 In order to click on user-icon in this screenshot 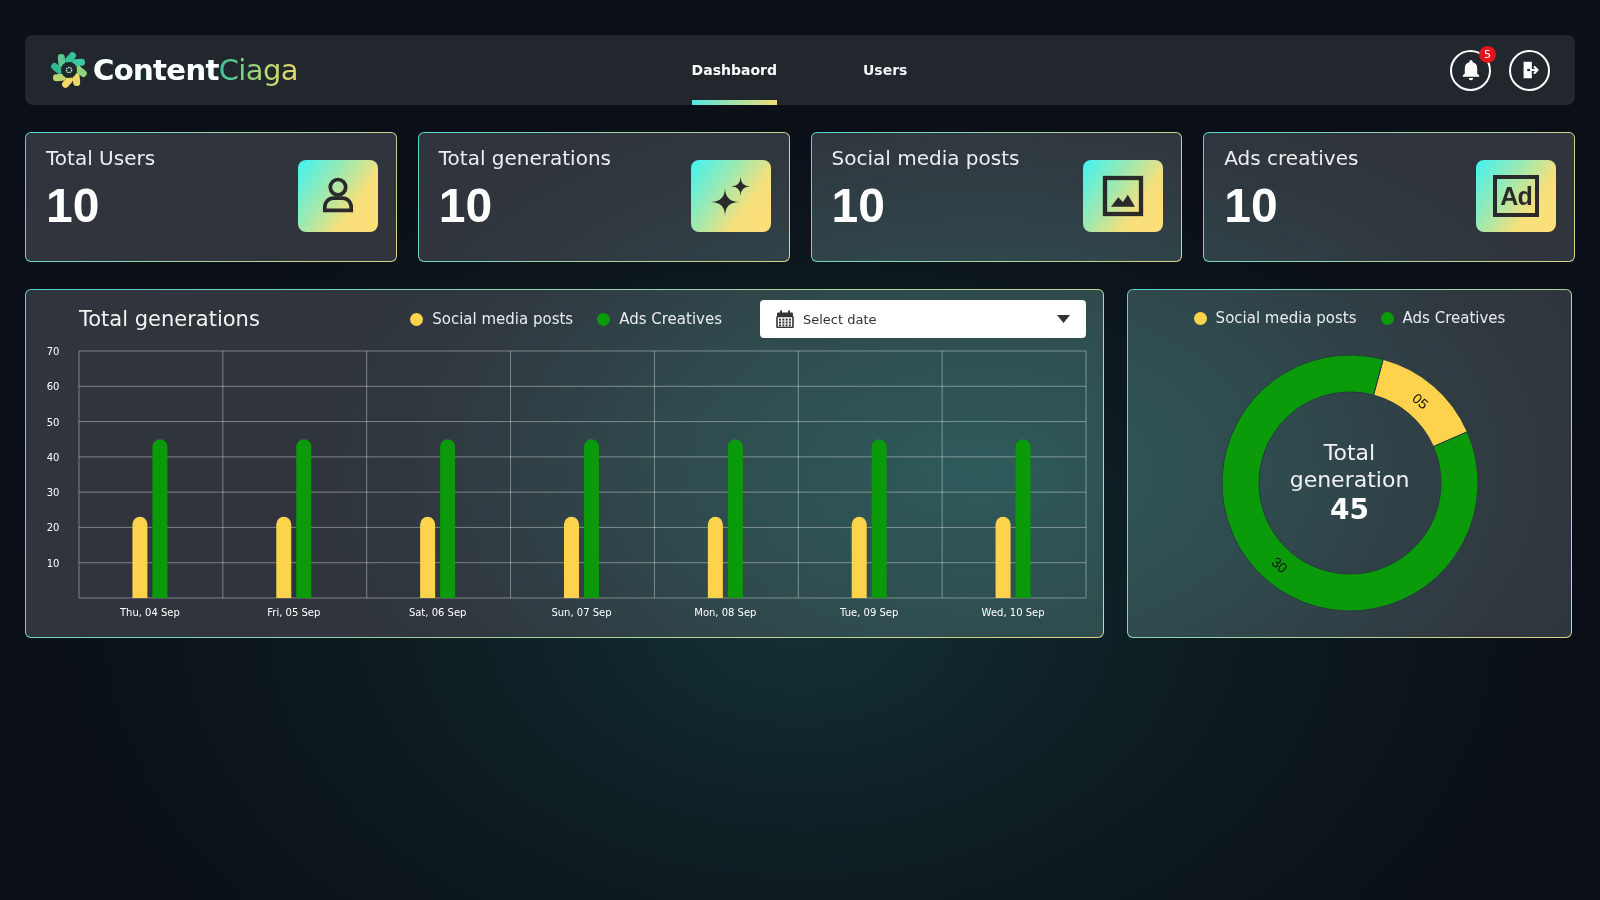, I will do `click(337, 196)`.